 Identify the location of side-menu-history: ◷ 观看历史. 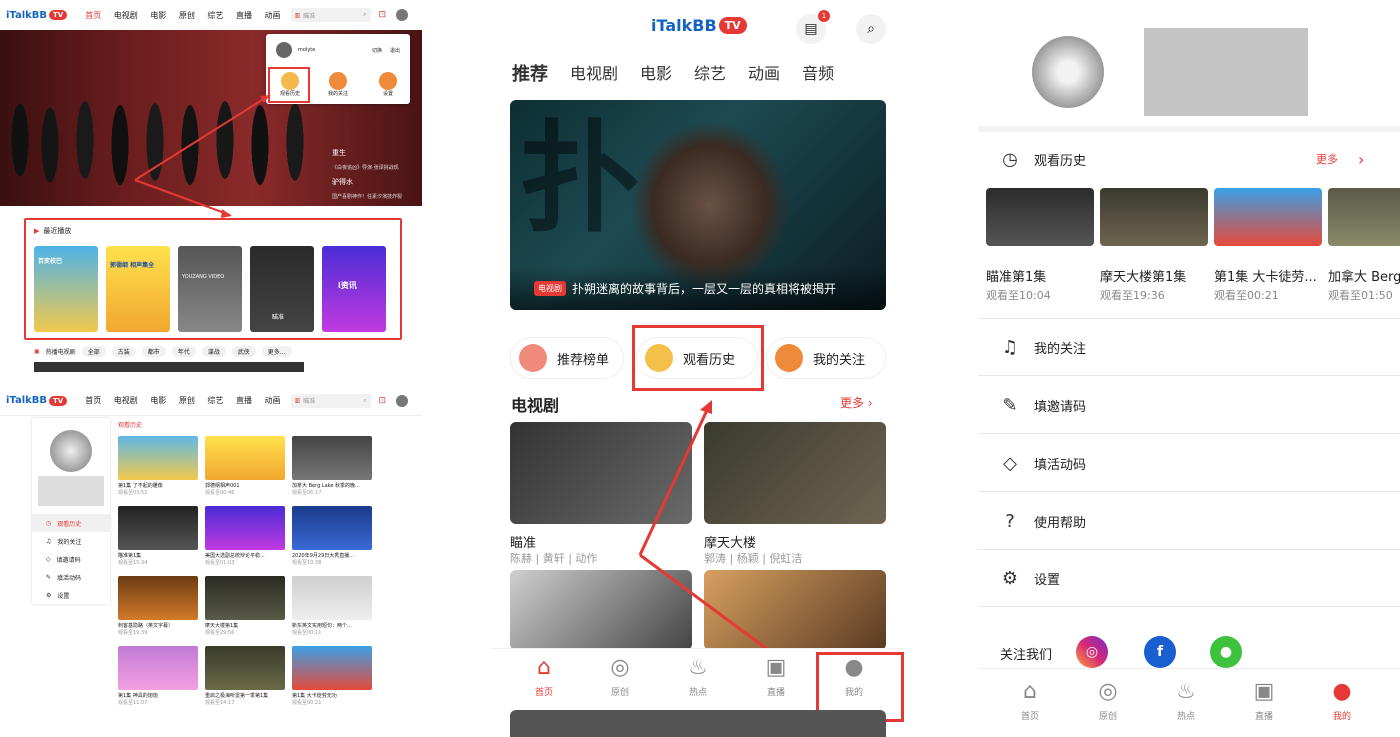
(71, 523).